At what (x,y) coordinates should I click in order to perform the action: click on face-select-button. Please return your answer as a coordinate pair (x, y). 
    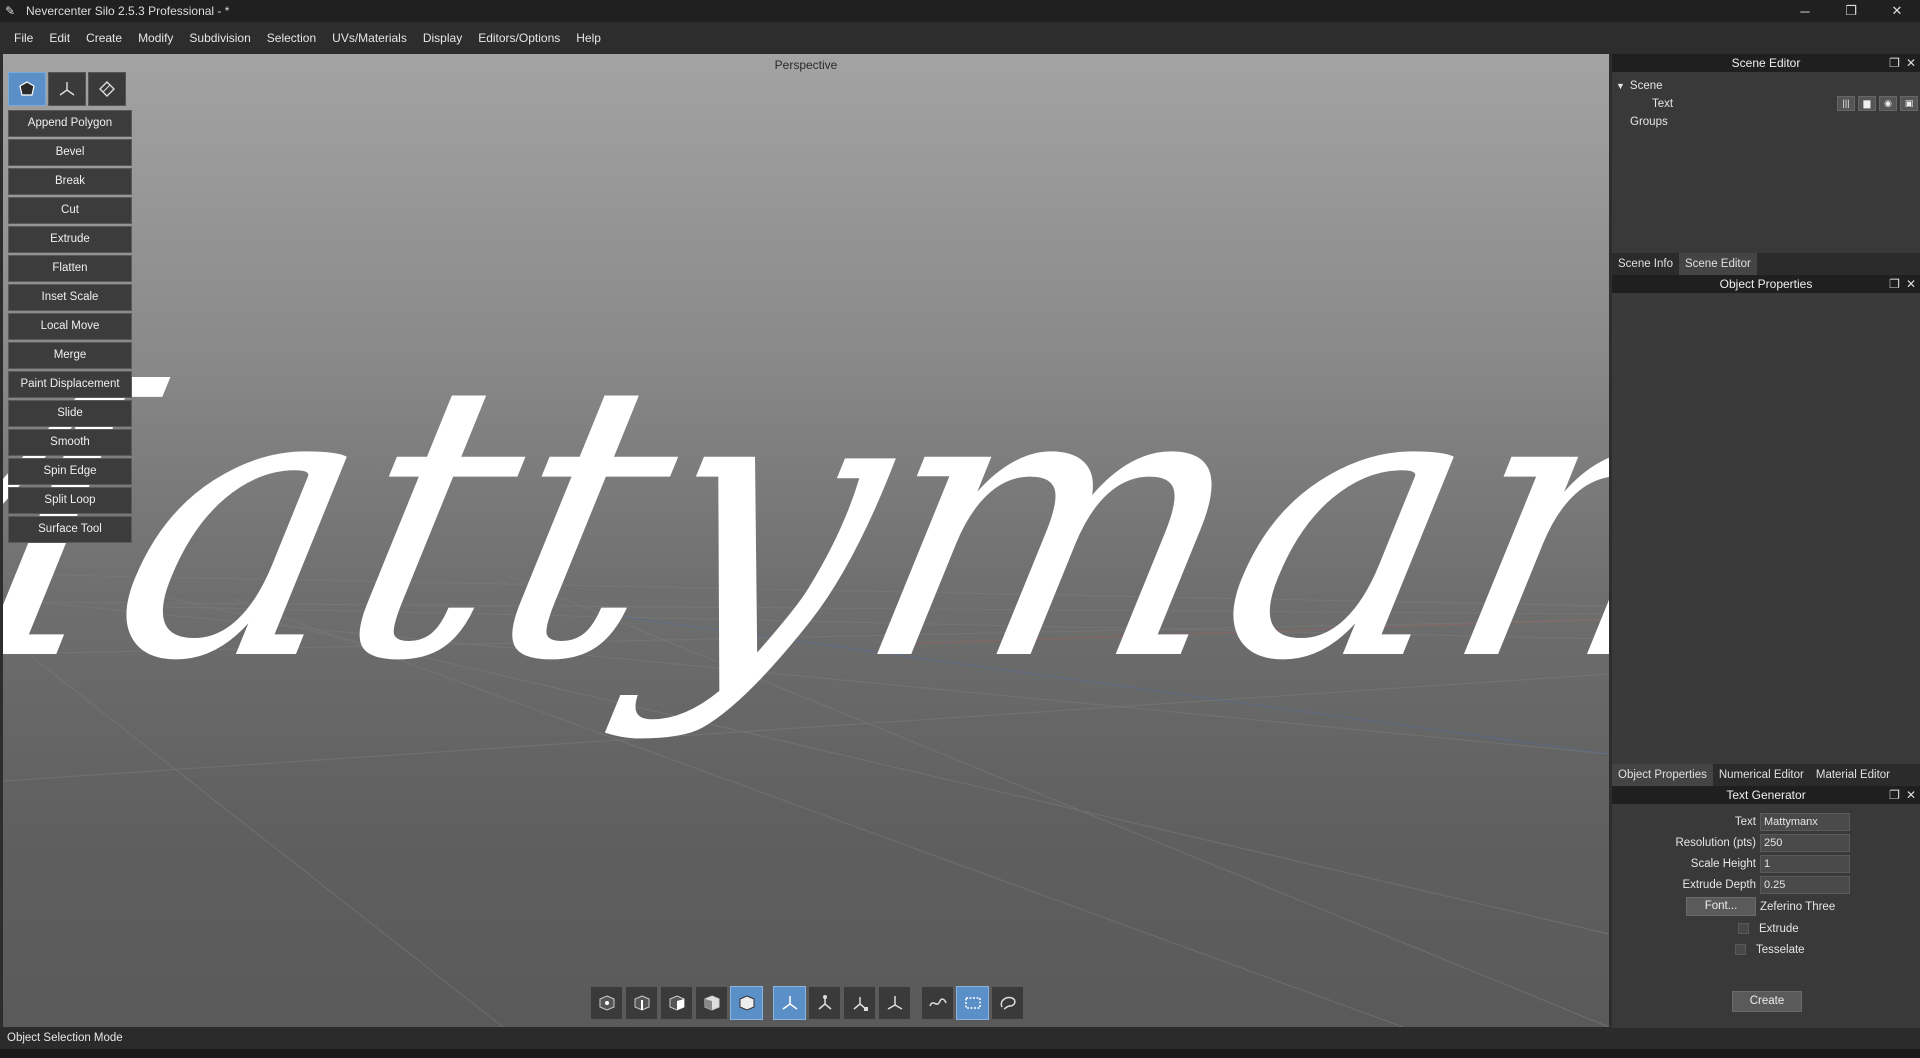
    Looking at the image, I should click on (676, 1003).